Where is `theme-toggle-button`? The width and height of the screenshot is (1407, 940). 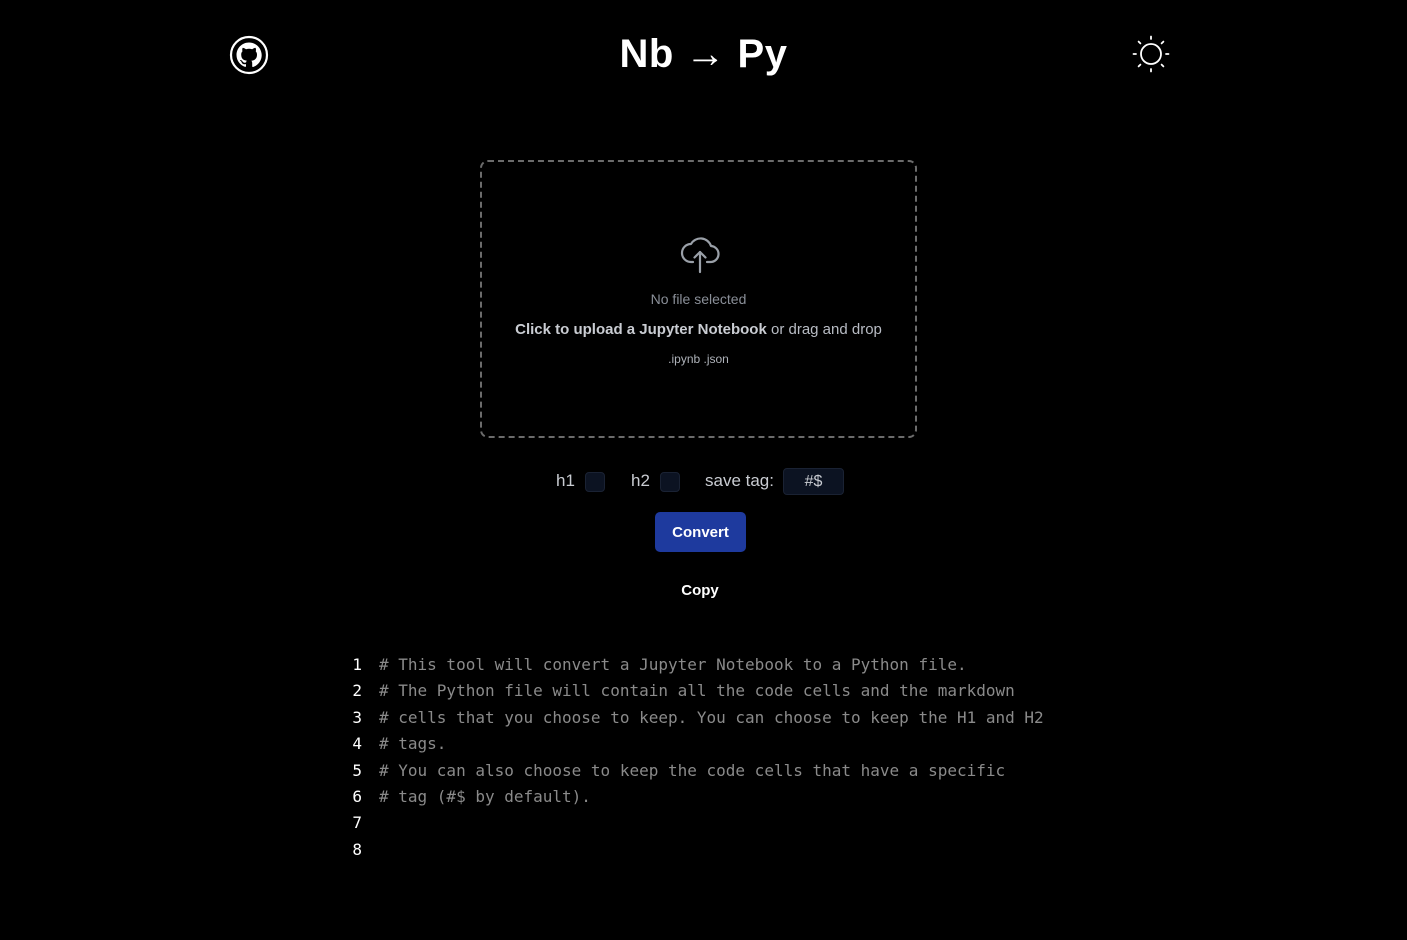 theme-toggle-button is located at coordinates (1151, 54).